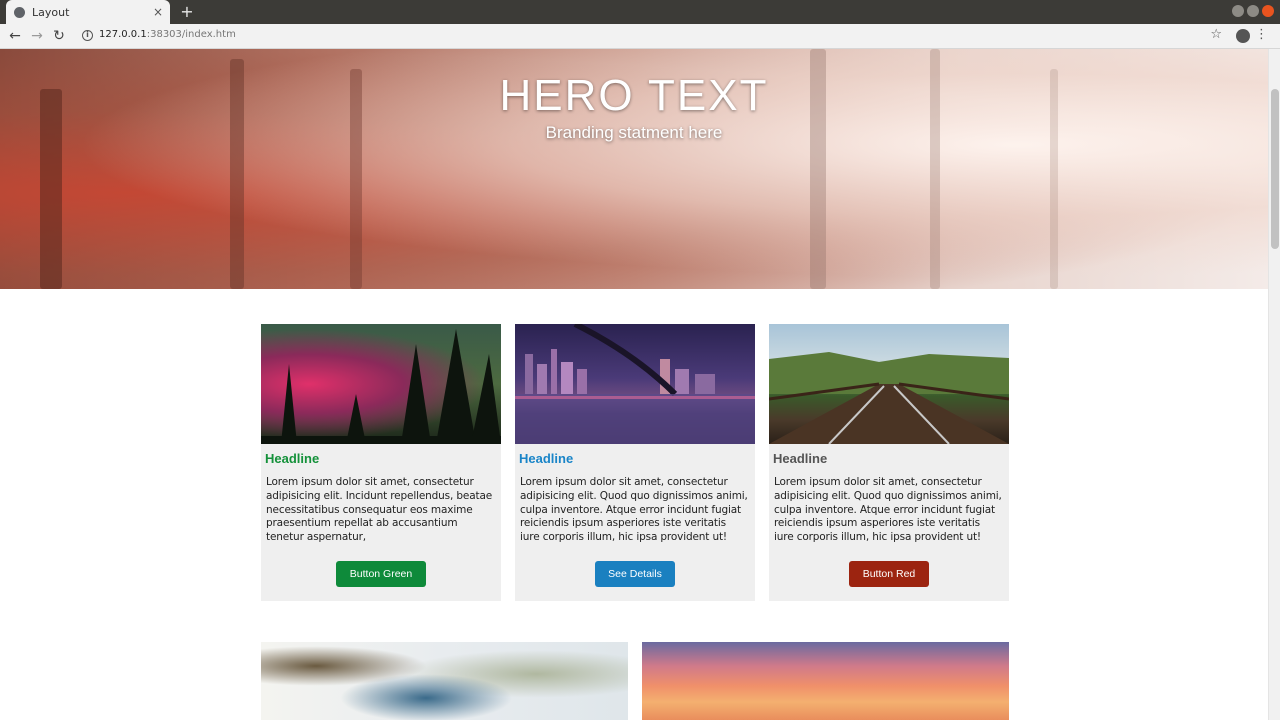  Describe the element at coordinates (88, 12) in the screenshot. I see `browser-tab: Layout ×` at that location.